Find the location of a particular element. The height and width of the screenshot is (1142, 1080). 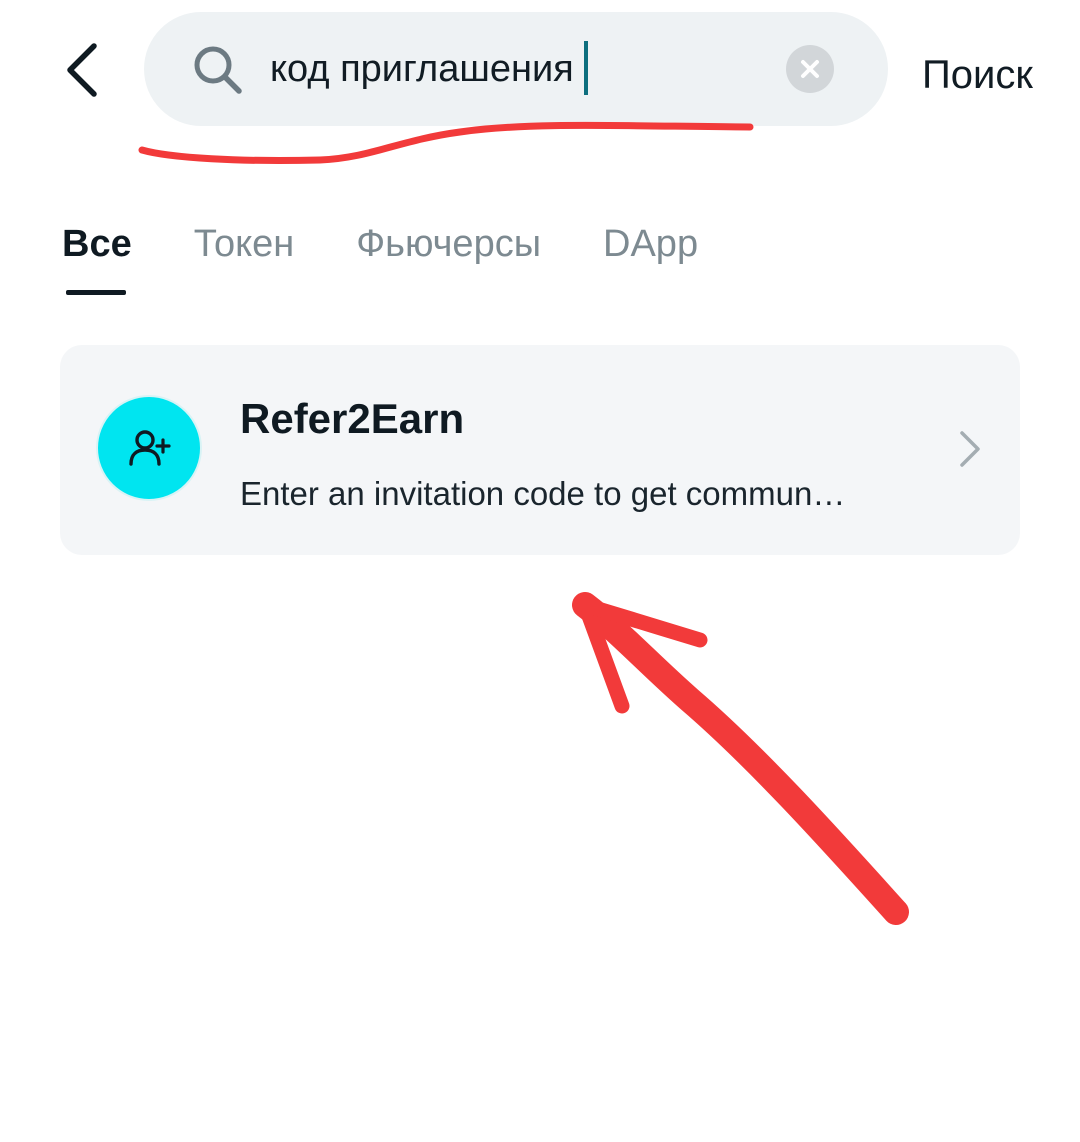

clear-search-button is located at coordinates (810, 69).